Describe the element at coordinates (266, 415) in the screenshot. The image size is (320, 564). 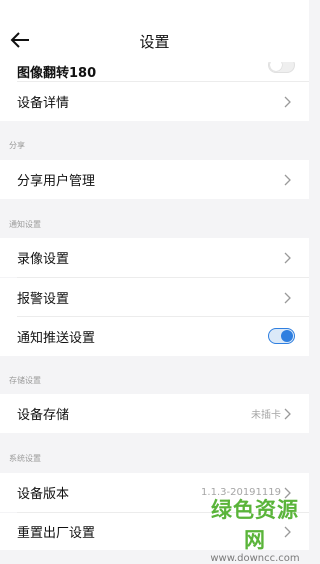
I see `storage-status: 未插卡` at that location.